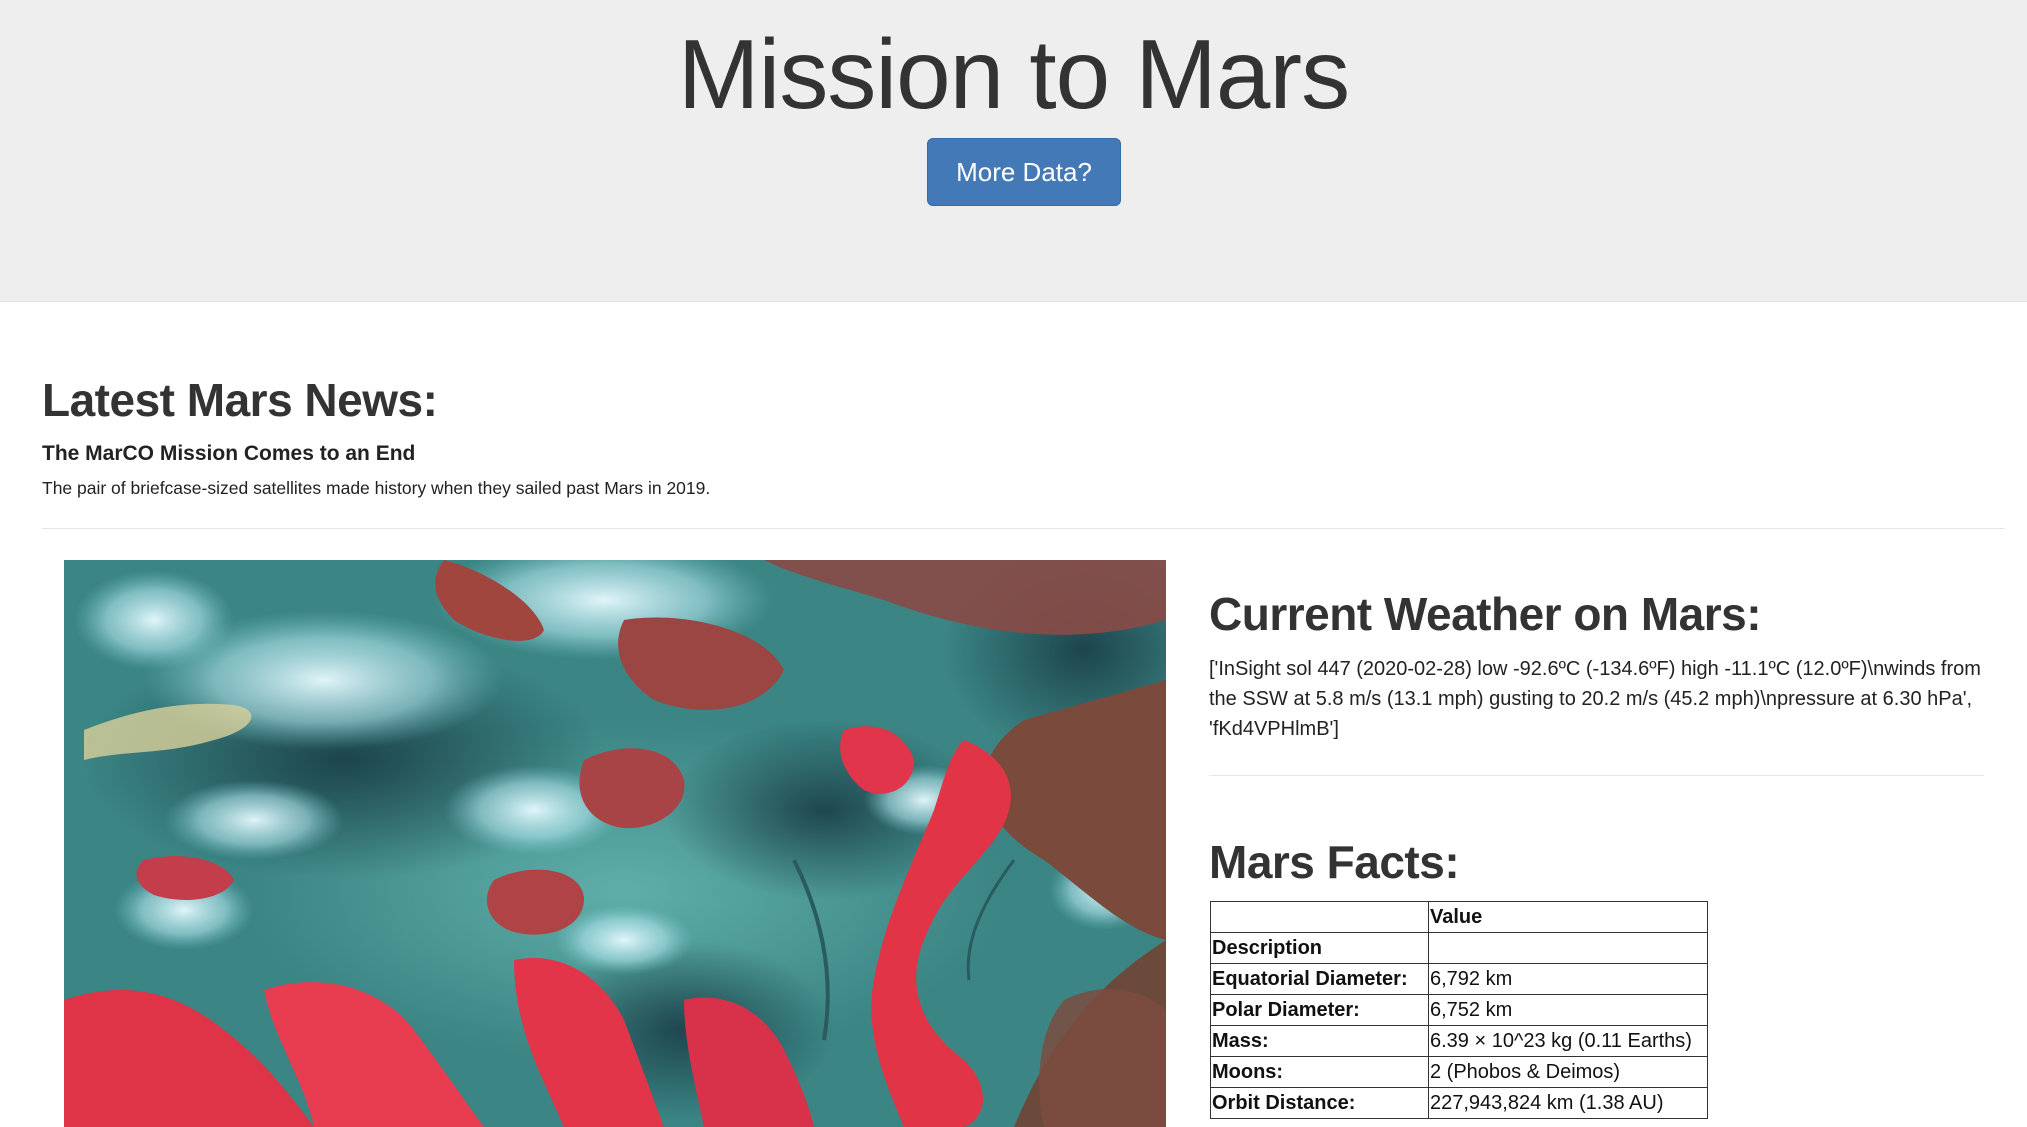 The image size is (2027, 1127). What do you see at coordinates (1568, 1103) in the screenshot?
I see `fact-value: 227,943,824 km (1.38 AU)` at bounding box center [1568, 1103].